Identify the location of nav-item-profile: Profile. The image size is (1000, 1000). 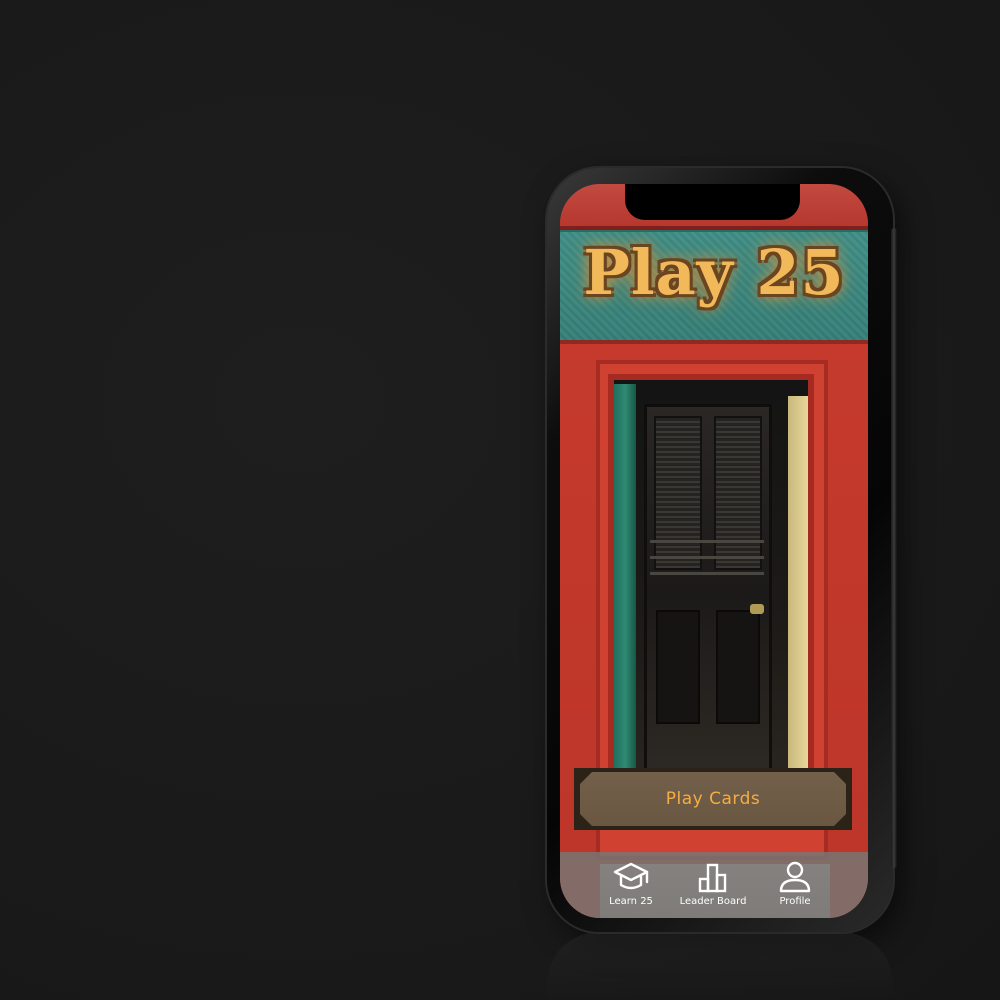
(795, 886).